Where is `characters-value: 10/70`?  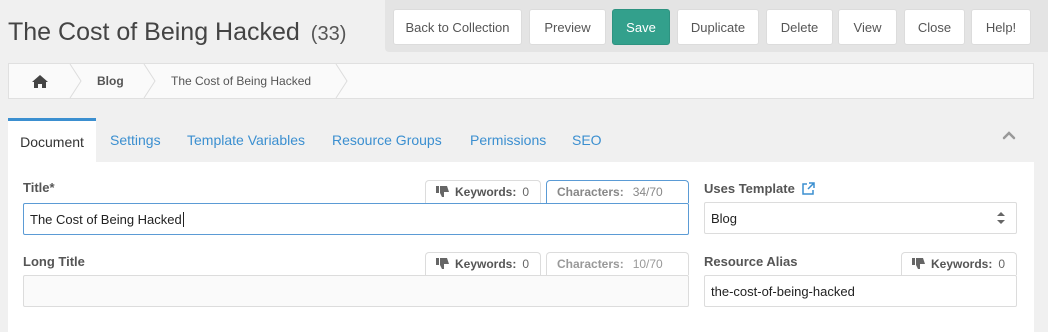 characters-value: 10/70 is located at coordinates (647, 264).